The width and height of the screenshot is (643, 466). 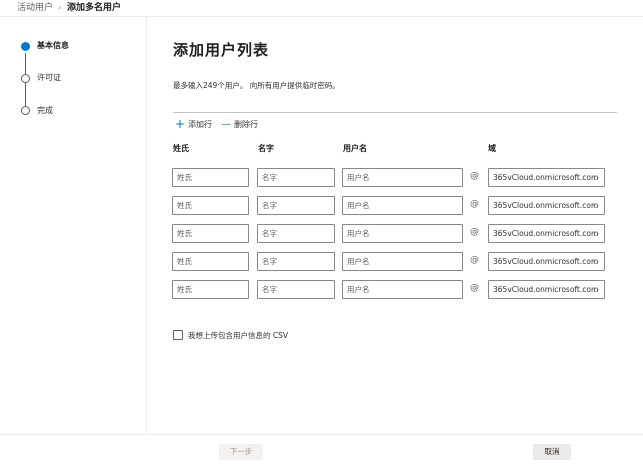 I want to click on breadcrumb-active-users-link: 活动用户, so click(x=35, y=8).